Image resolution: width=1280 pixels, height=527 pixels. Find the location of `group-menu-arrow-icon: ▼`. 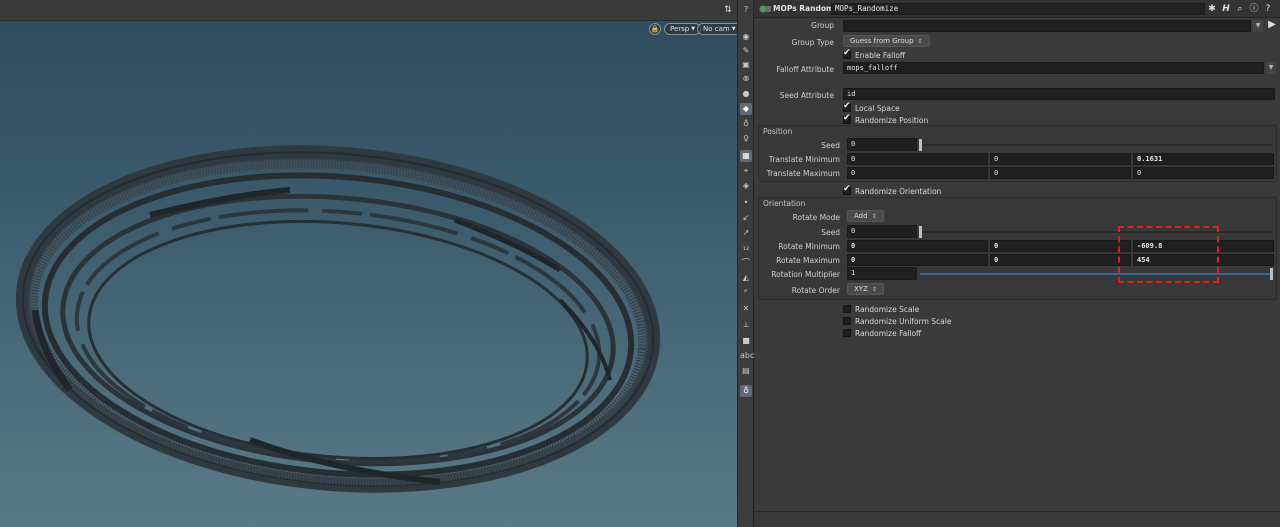

group-menu-arrow-icon: ▼ is located at coordinates (1258, 26).